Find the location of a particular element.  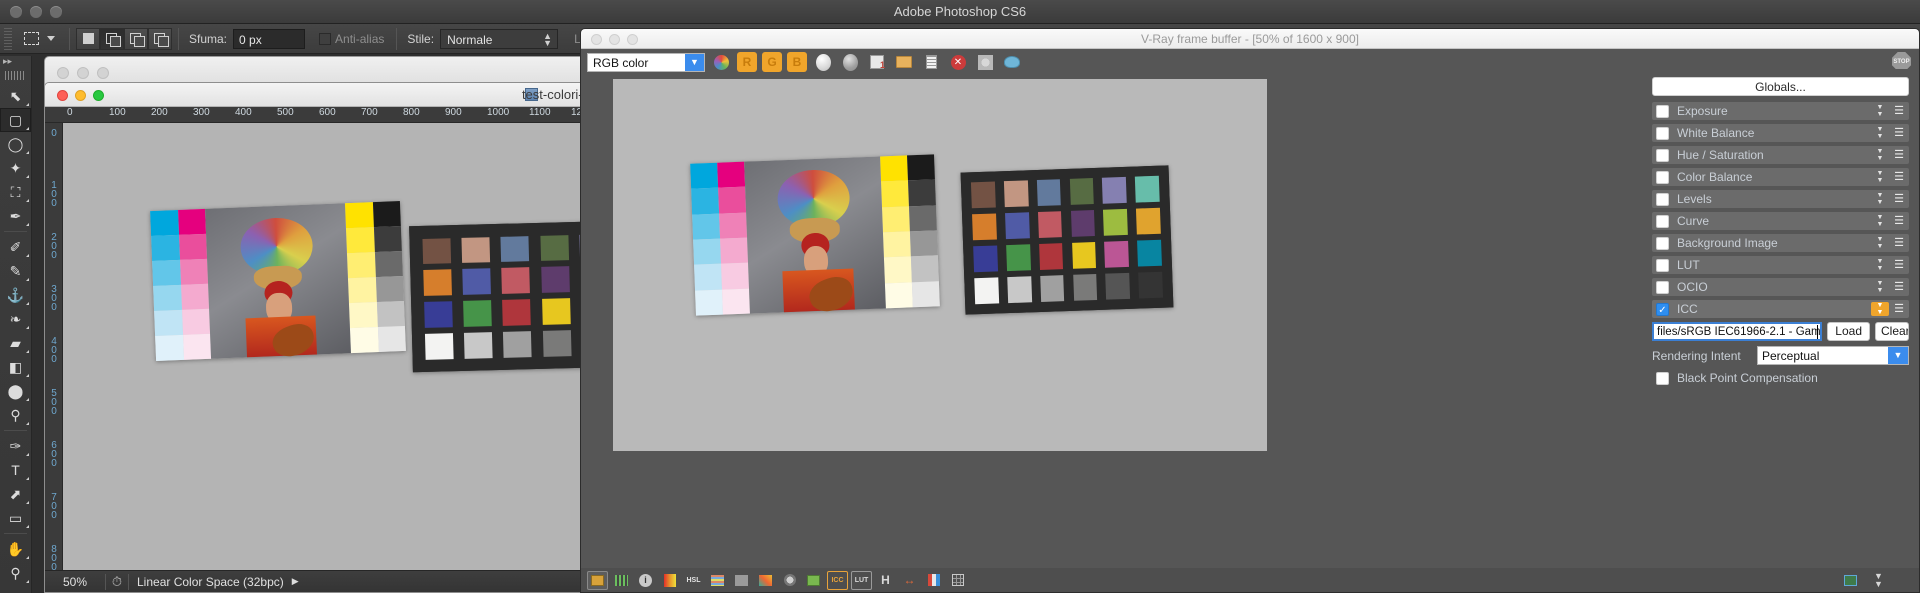

lasso-tool: ◯ is located at coordinates (15, 144).